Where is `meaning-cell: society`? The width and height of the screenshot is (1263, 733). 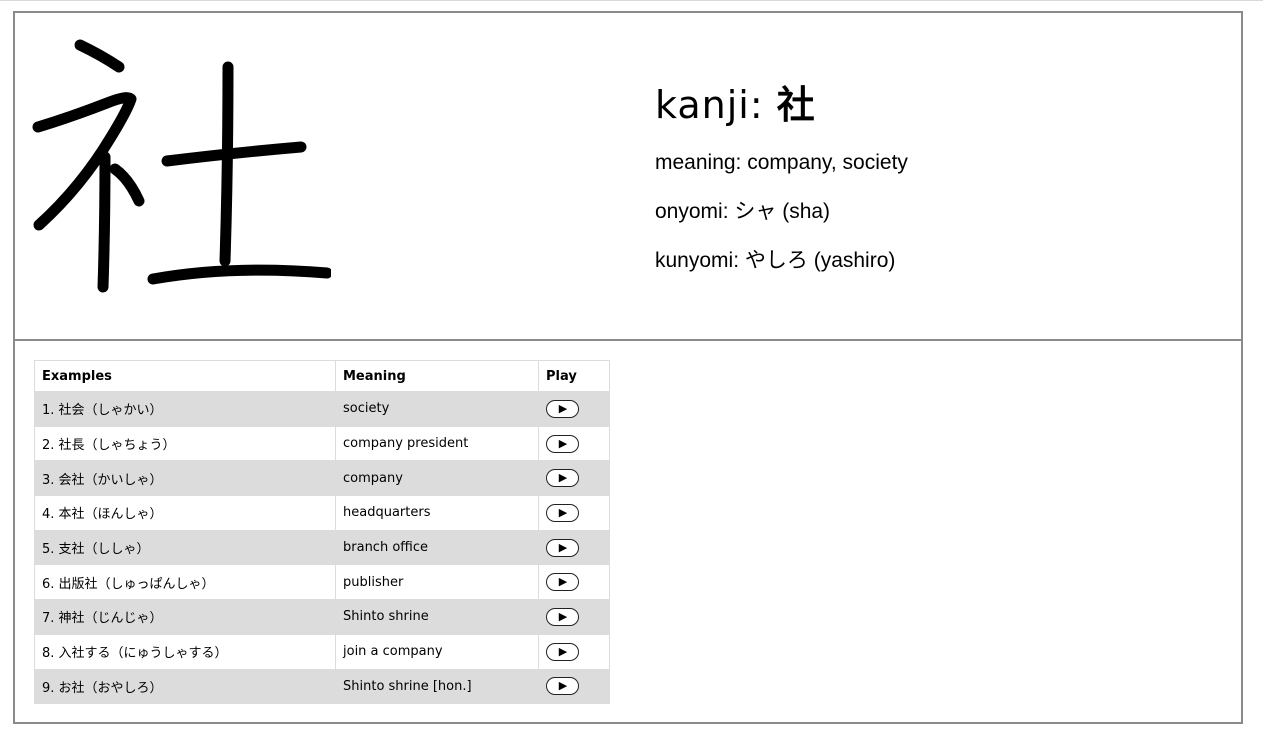
meaning-cell: society is located at coordinates (437, 409).